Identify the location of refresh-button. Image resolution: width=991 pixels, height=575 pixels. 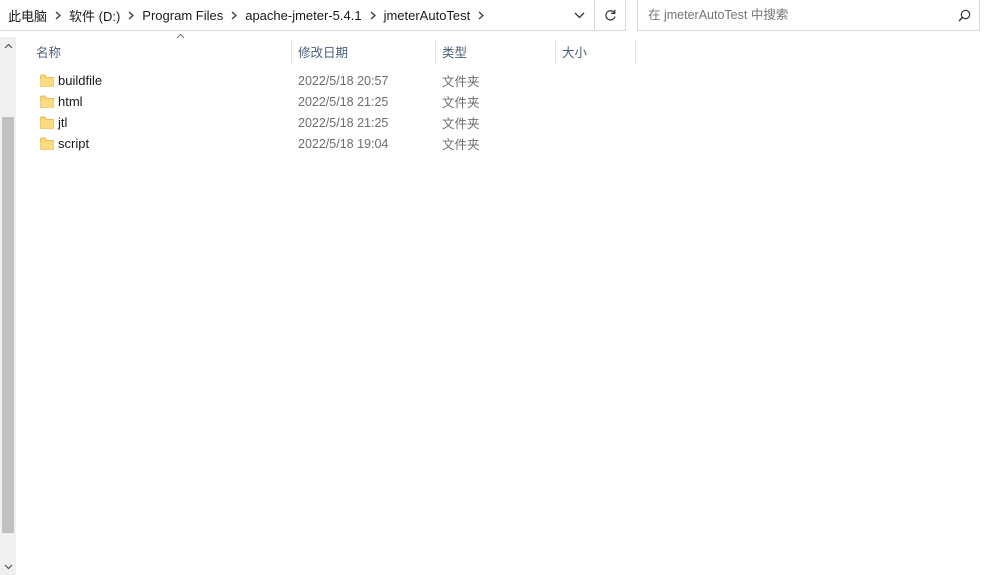
(609, 15).